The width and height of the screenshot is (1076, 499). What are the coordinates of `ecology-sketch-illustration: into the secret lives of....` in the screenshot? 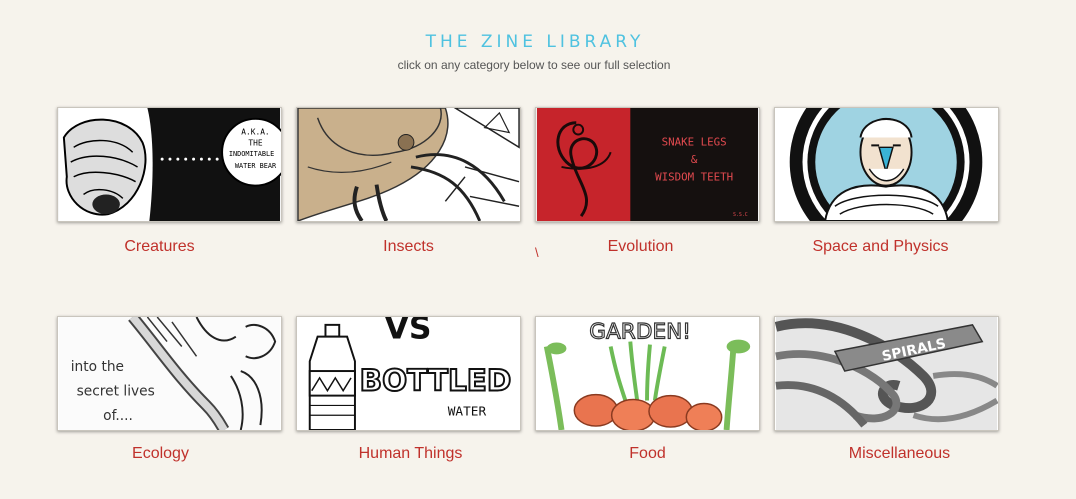 It's located at (169, 373).